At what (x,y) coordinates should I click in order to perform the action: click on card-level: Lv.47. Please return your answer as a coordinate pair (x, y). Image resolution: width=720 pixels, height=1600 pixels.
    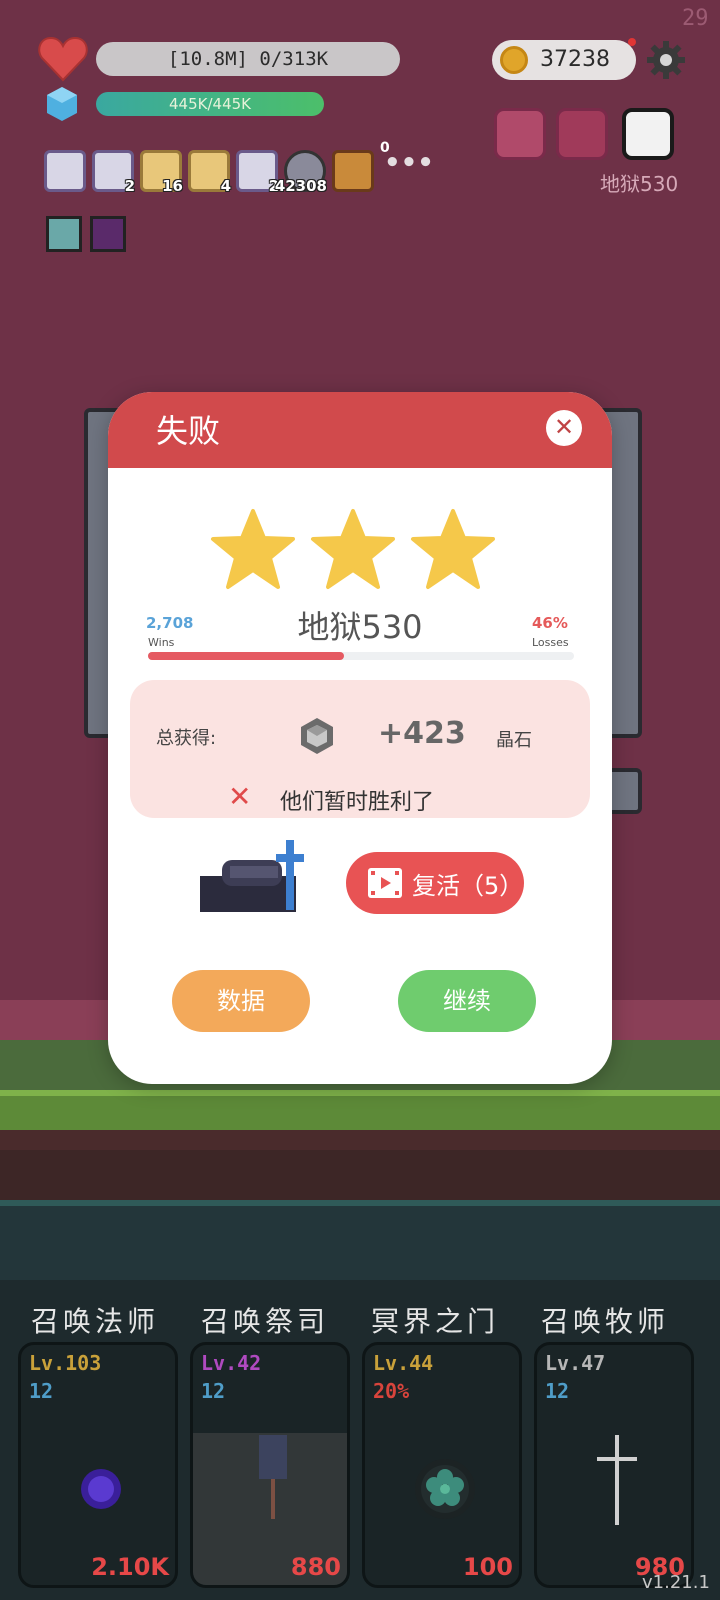
    Looking at the image, I should click on (575, 1363).